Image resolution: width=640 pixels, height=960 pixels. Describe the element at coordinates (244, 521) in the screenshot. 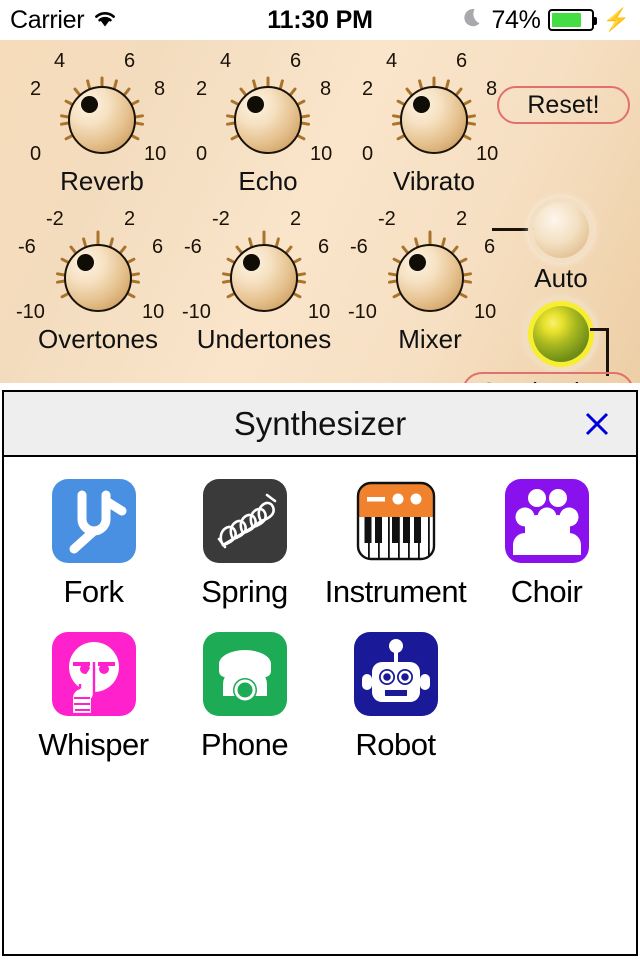

I see `spring-coil-icon` at that location.